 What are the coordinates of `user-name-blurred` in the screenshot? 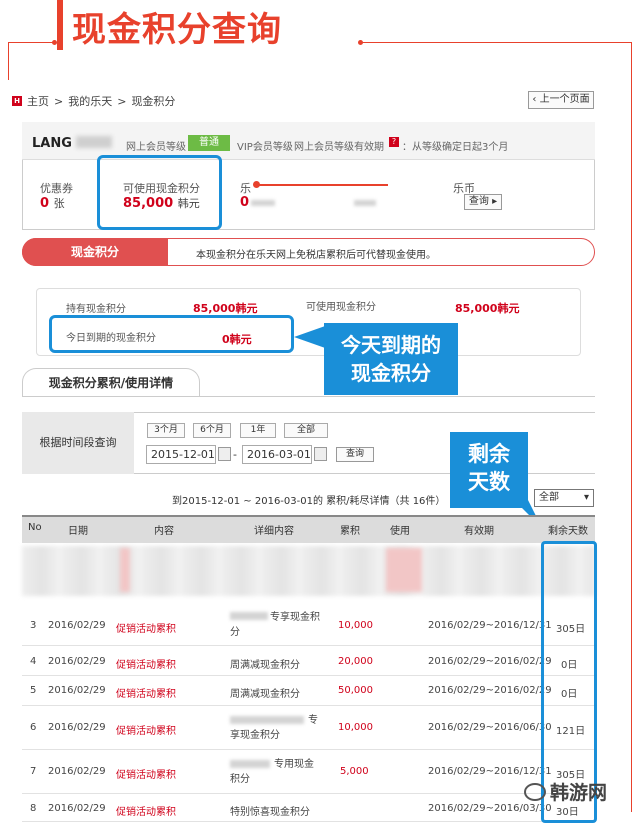 It's located at (94, 142).